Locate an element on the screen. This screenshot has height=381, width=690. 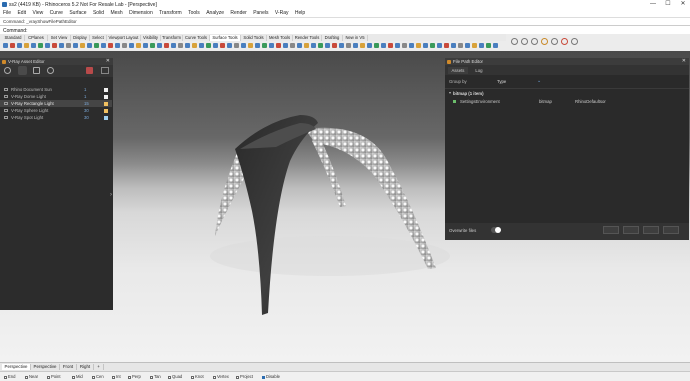
menu-panels: Panels is located at coordinates (260, 13).